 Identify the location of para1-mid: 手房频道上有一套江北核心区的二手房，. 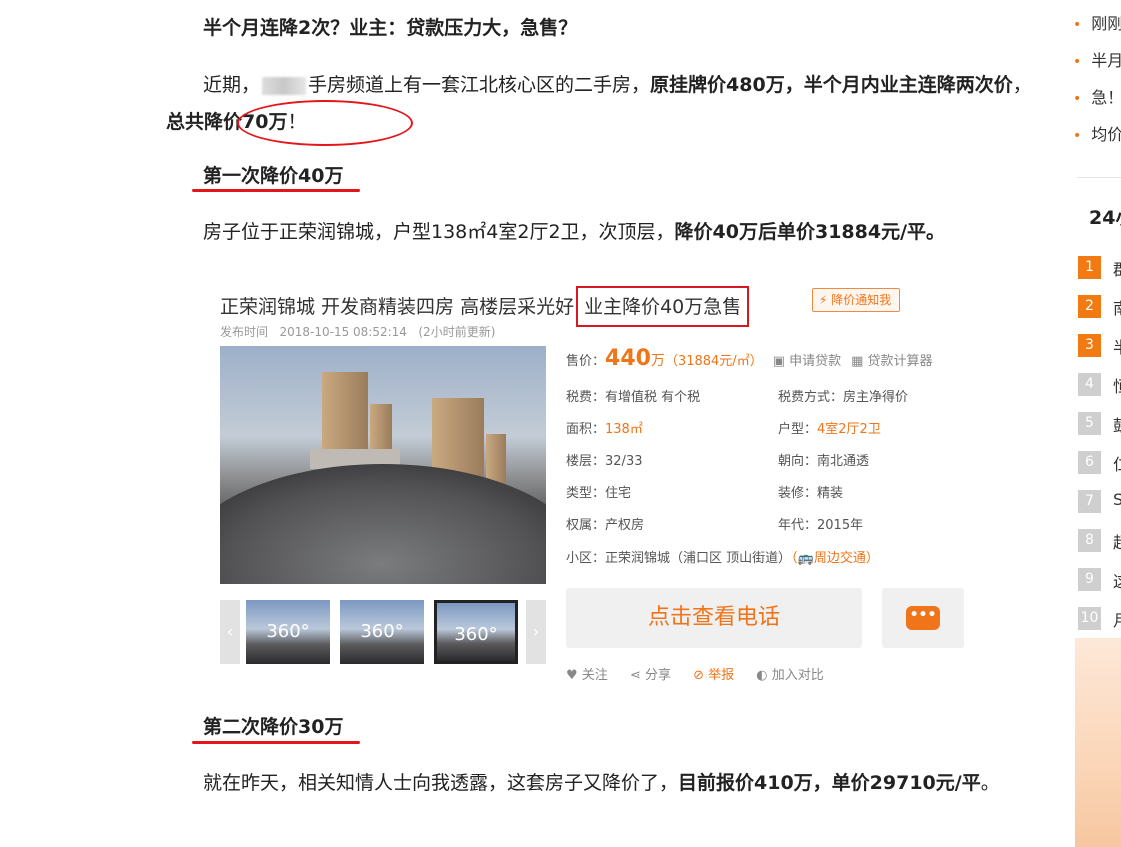
(479, 85).